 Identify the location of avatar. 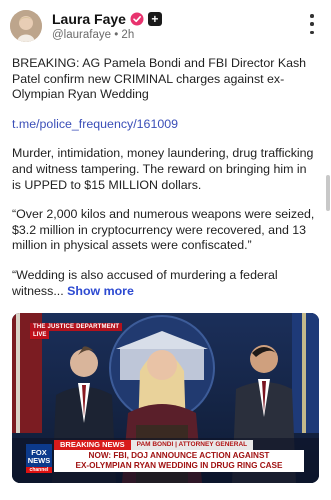
(26, 26).